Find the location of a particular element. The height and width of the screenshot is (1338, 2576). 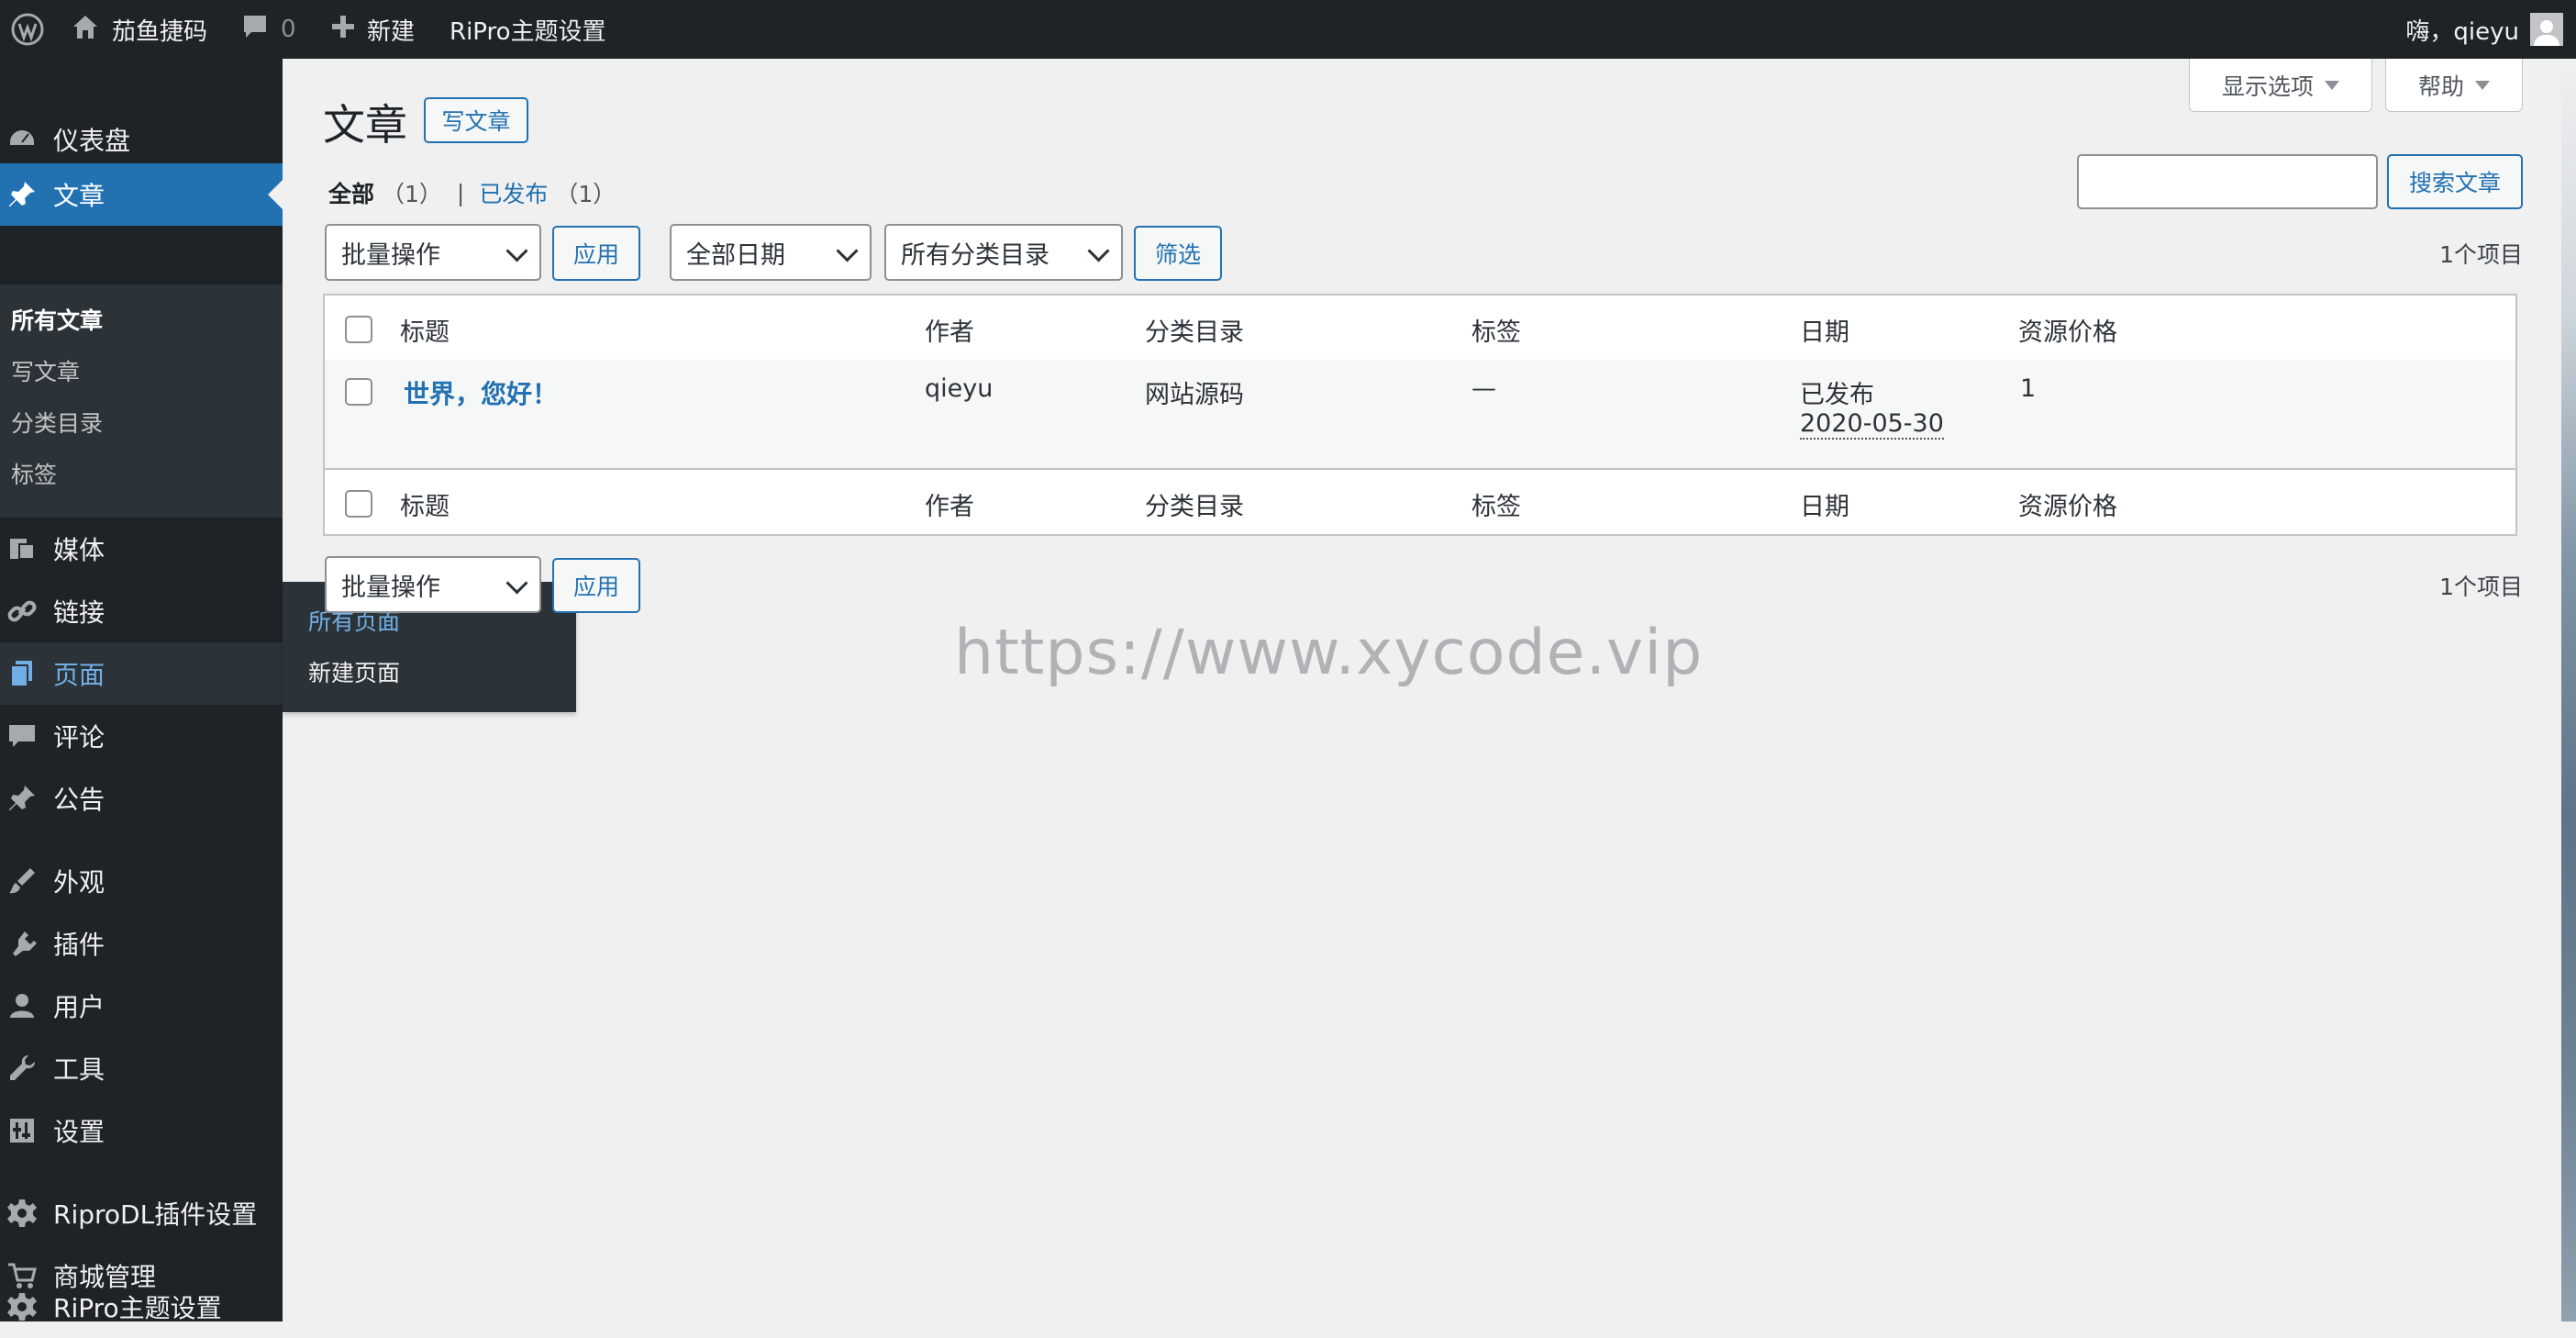

posts-submenu: 所有文章 写文章 分类目录 标签 is located at coordinates (141, 401).